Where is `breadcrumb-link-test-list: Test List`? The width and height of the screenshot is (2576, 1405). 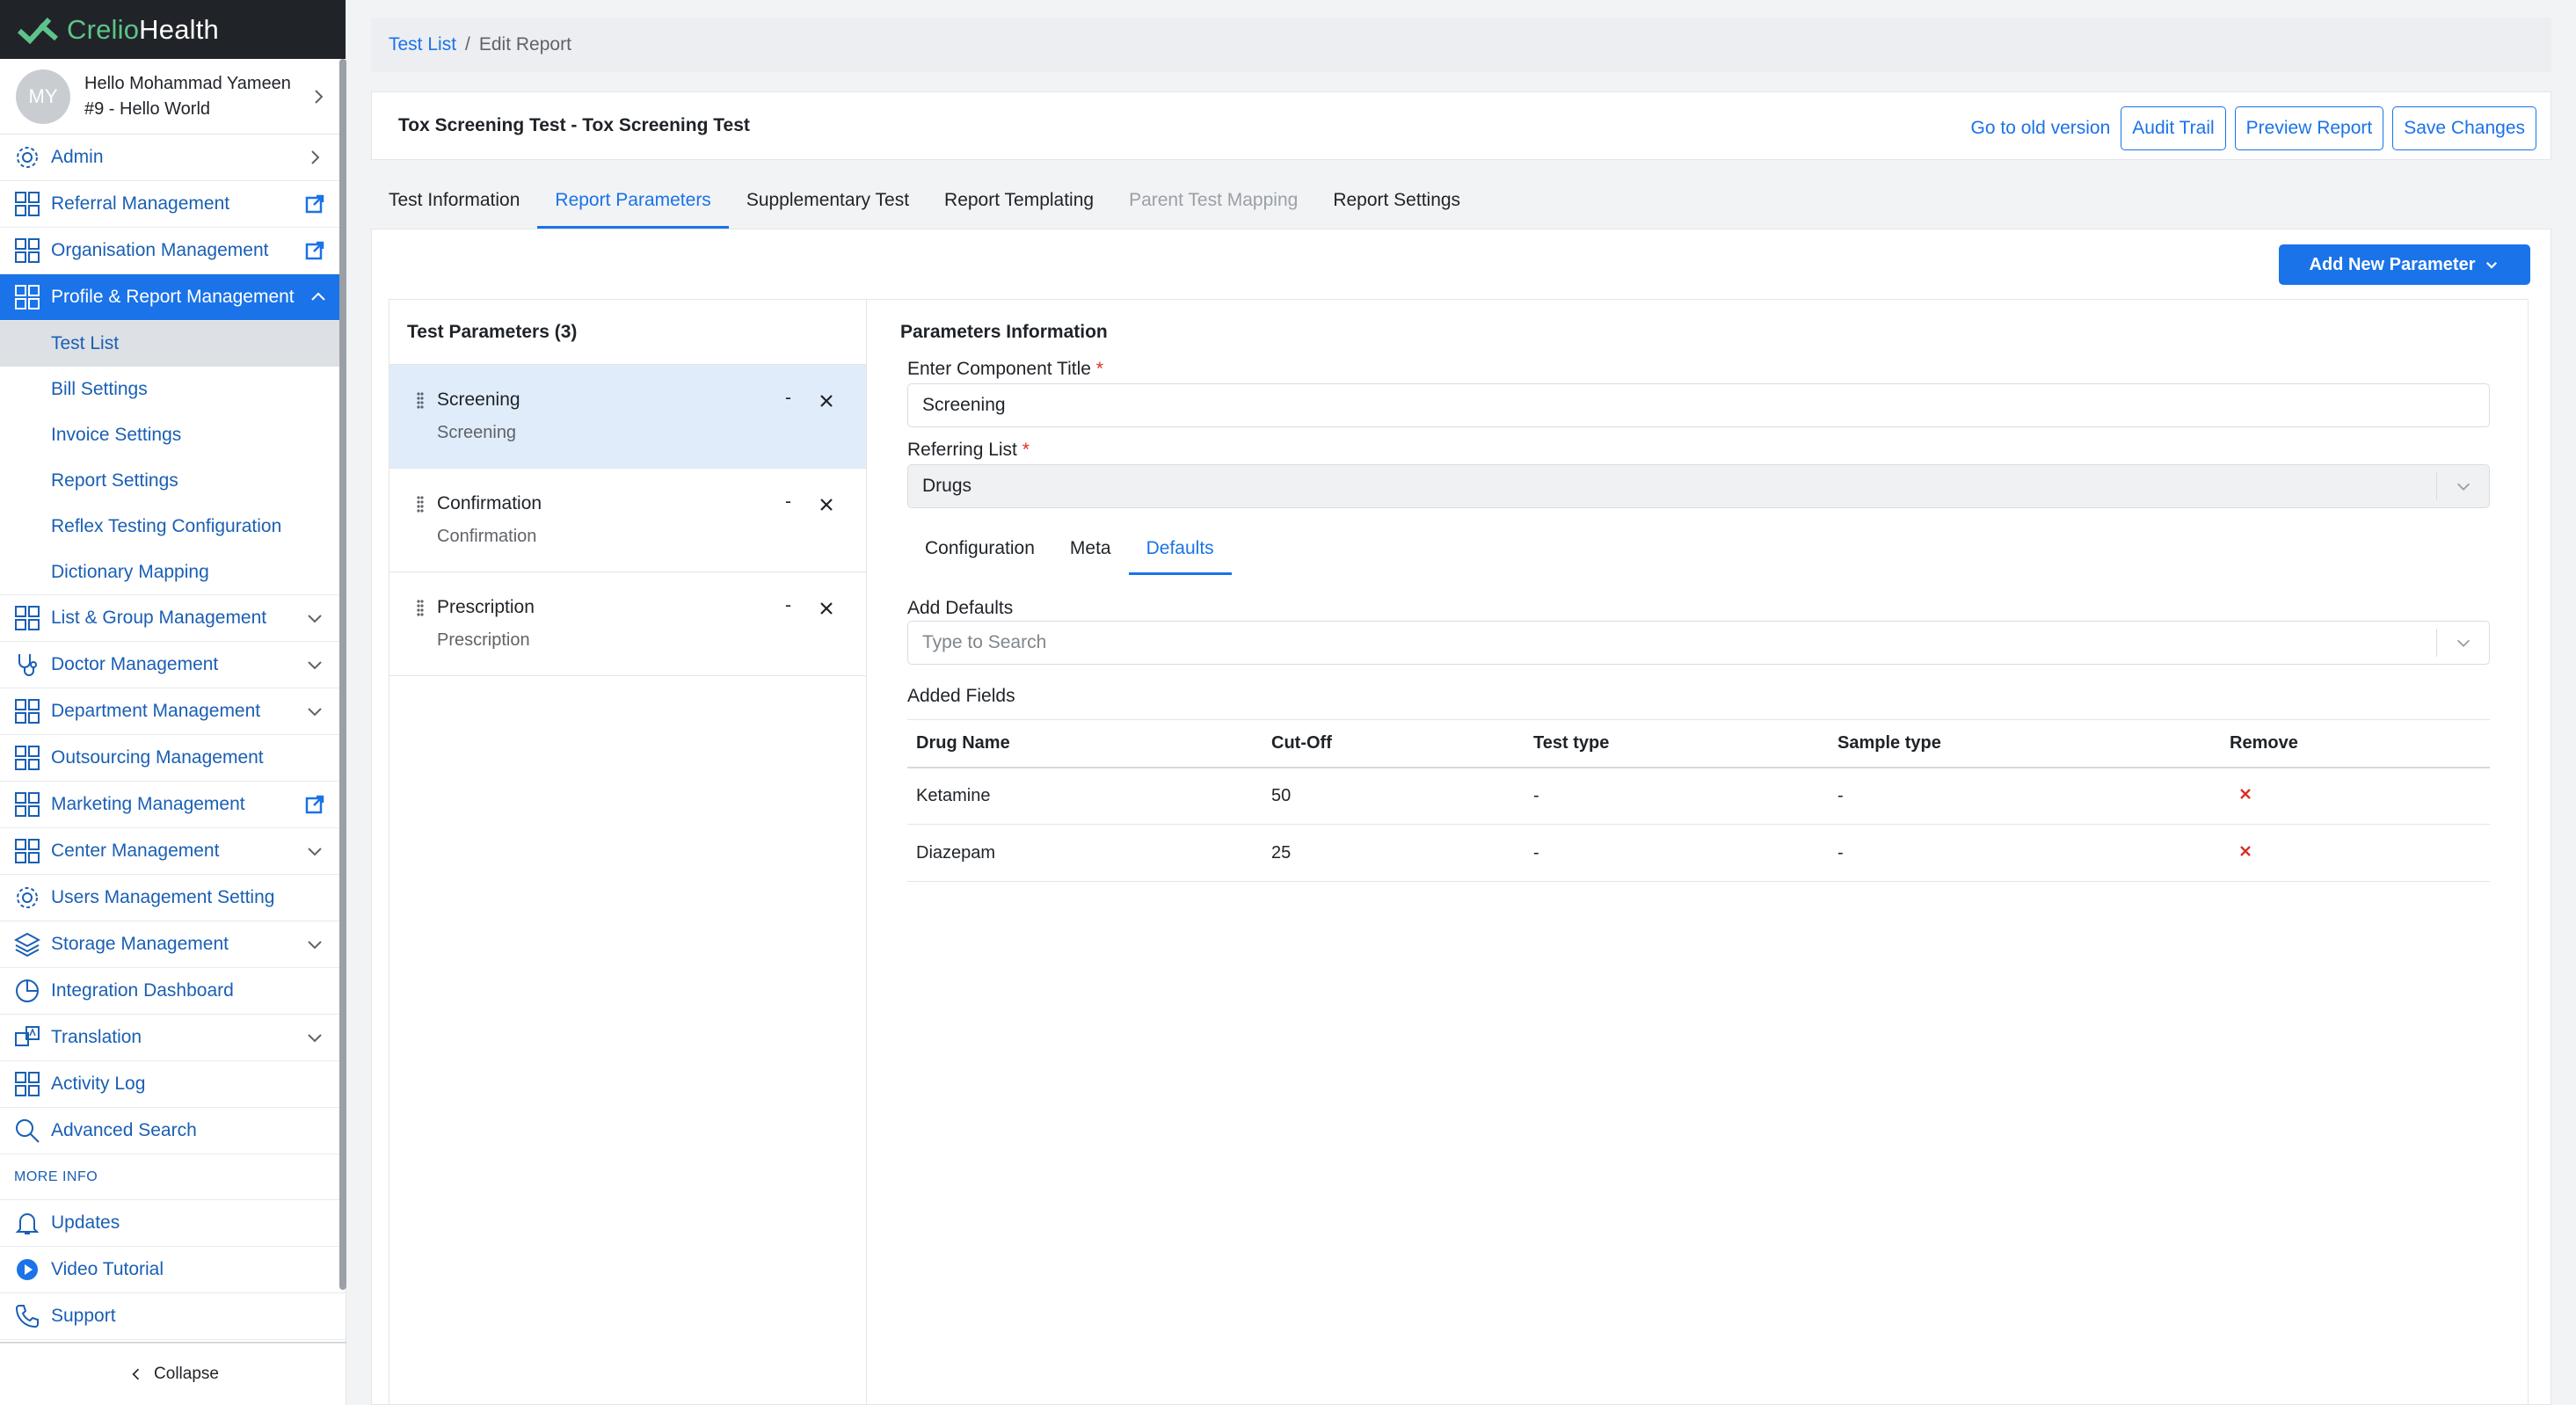 breadcrumb-link-test-list: Test List is located at coordinates (422, 44).